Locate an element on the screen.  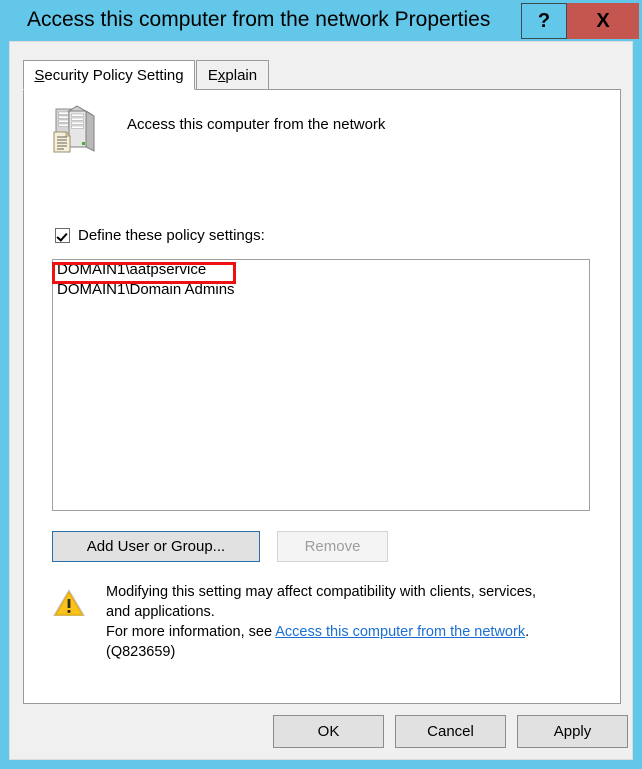
close-button: X is located at coordinates (603, 21).